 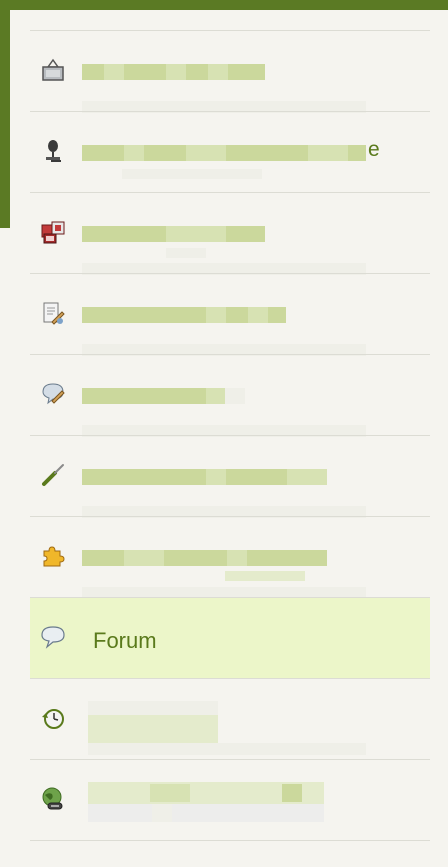 What do you see at coordinates (53, 637) in the screenshot?
I see `chat-bubble-icon` at bounding box center [53, 637].